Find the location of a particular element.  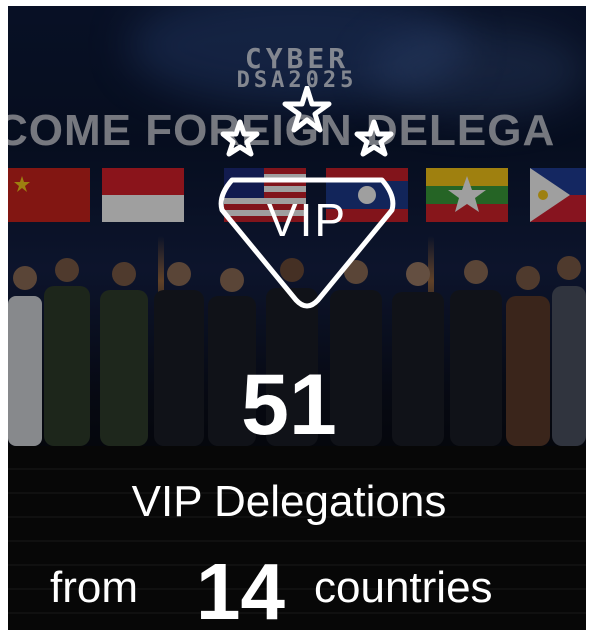

delegations-label: VIP Delegations is located at coordinates (289, 501).